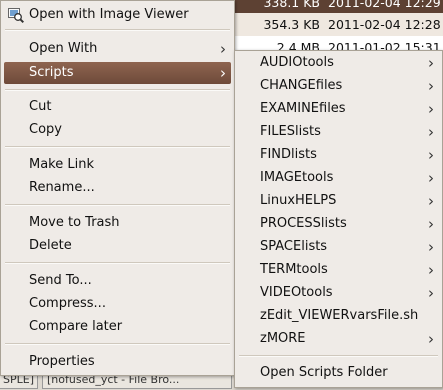  Describe the element at coordinates (16, 15) in the screenshot. I see `image-viewer-icon` at that location.